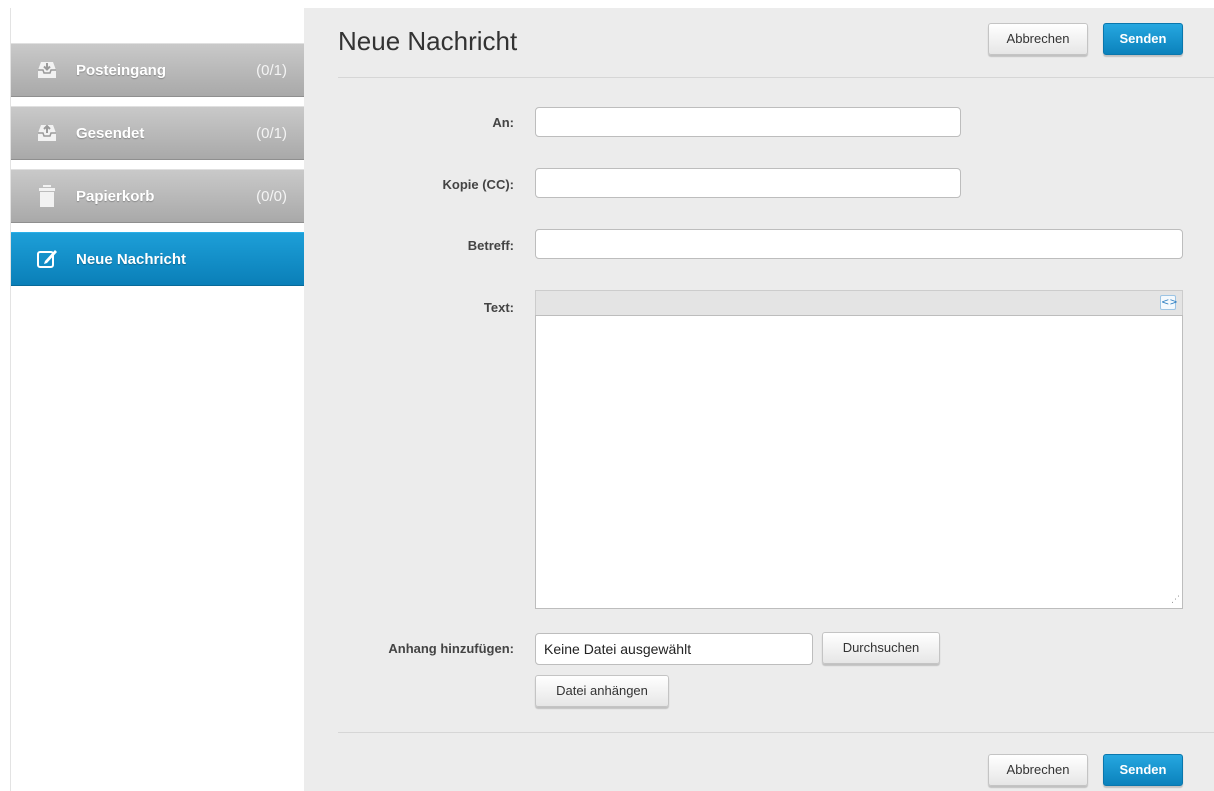  Describe the element at coordinates (451, 648) in the screenshot. I see `attachment-label: Anhang hinzufügen:` at that location.